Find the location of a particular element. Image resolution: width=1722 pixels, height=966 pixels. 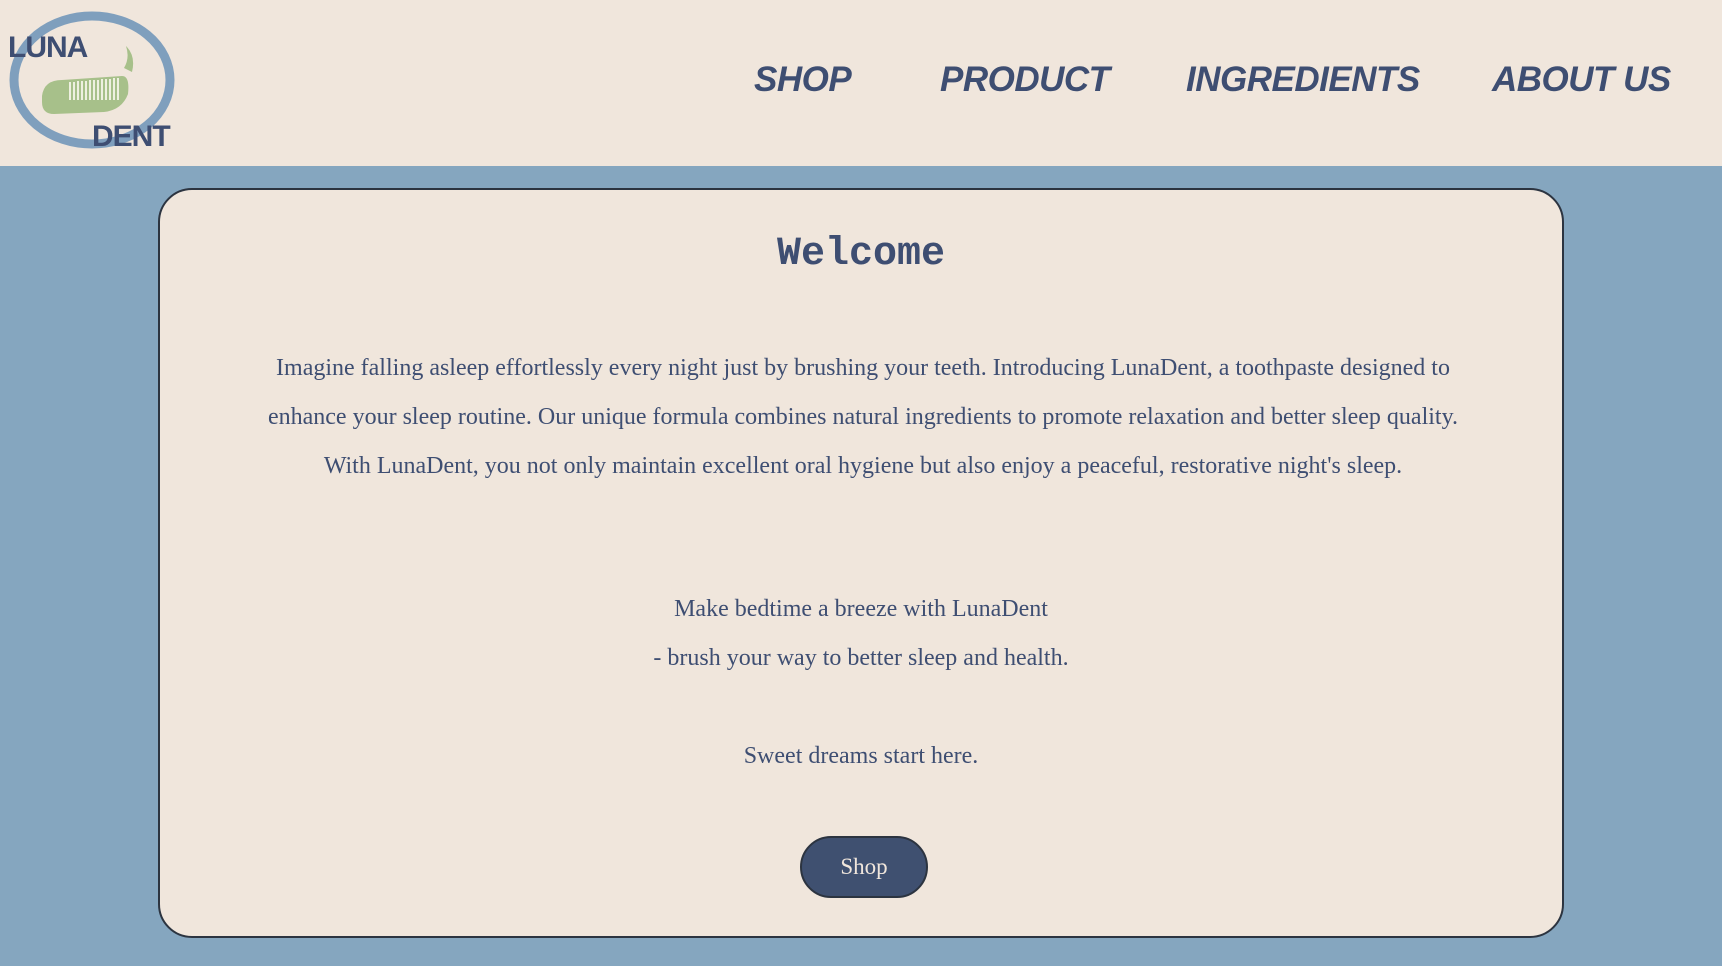

main-nav: SHOP PRODUCT INGREDIENTS ABOUT US is located at coordinates (861, 85).